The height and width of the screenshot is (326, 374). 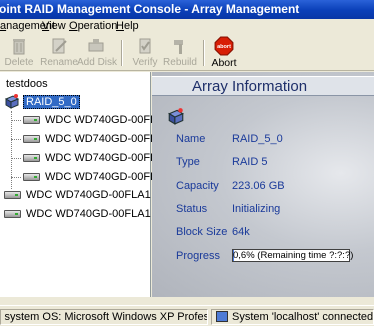 What do you see at coordinates (19, 47) in the screenshot?
I see `delete-icon` at bounding box center [19, 47].